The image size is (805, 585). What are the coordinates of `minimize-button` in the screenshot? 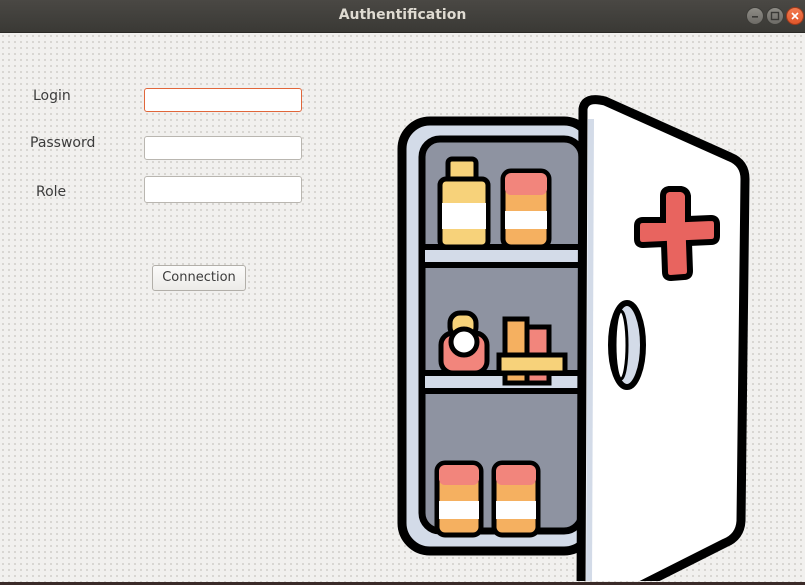 It's located at (755, 16).